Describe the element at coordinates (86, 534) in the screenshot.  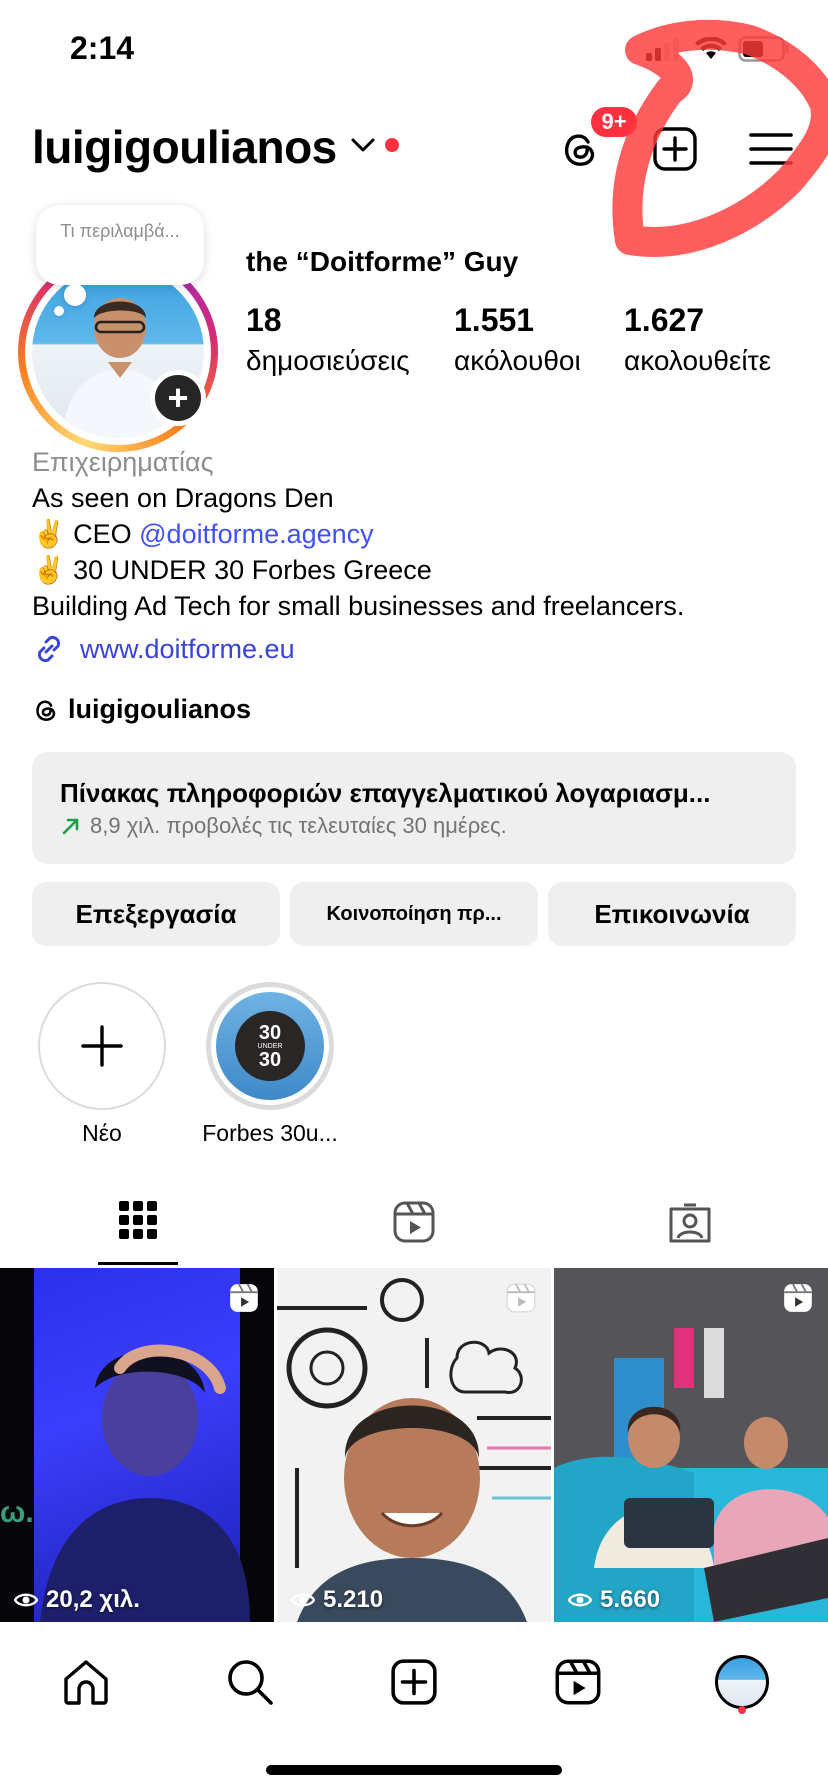
I see `bio-line-2-prefix: ✌️ CEO` at that location.